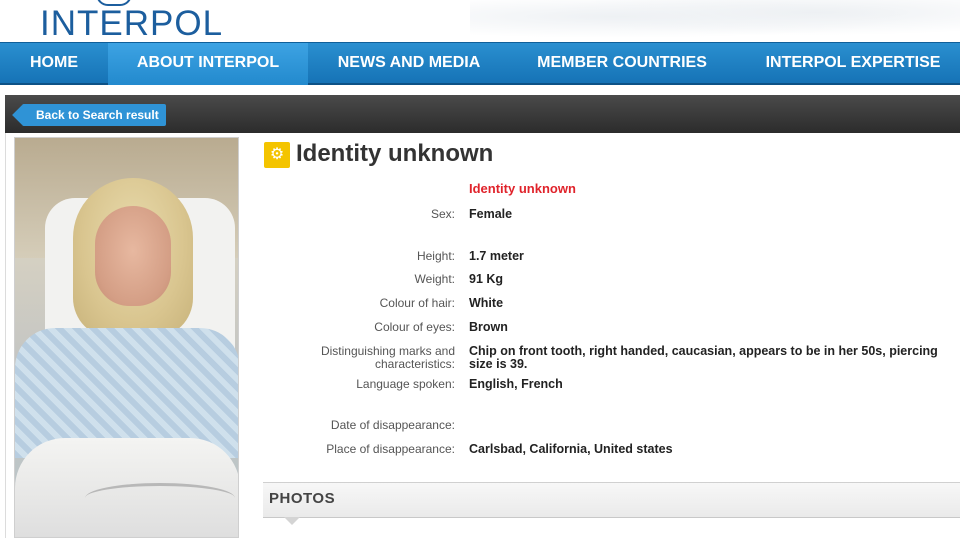  I want to click on place-disappearance-value: Carlsbad, California, United states, so click(571, 449).